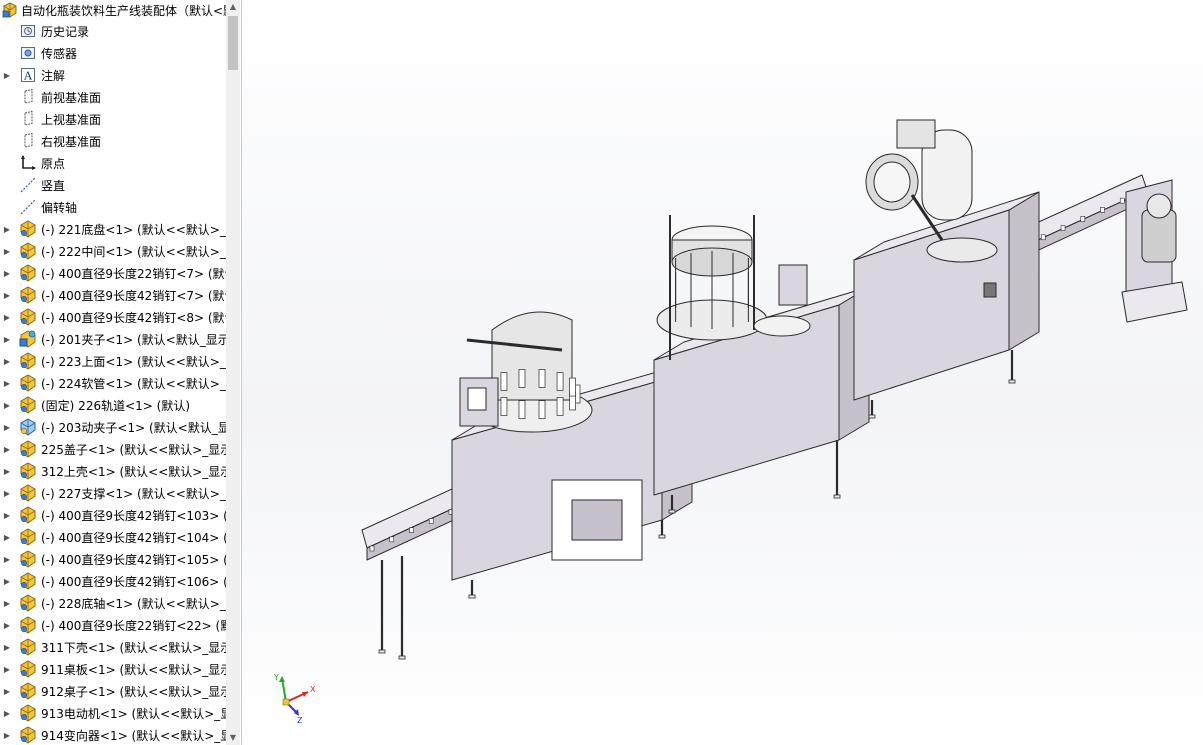 The width and height of the screenshot is (1203, 745). I want to click on tree-item: ▶ (-) 400直径9长度42销钉<103> (默, so click(113, 515).